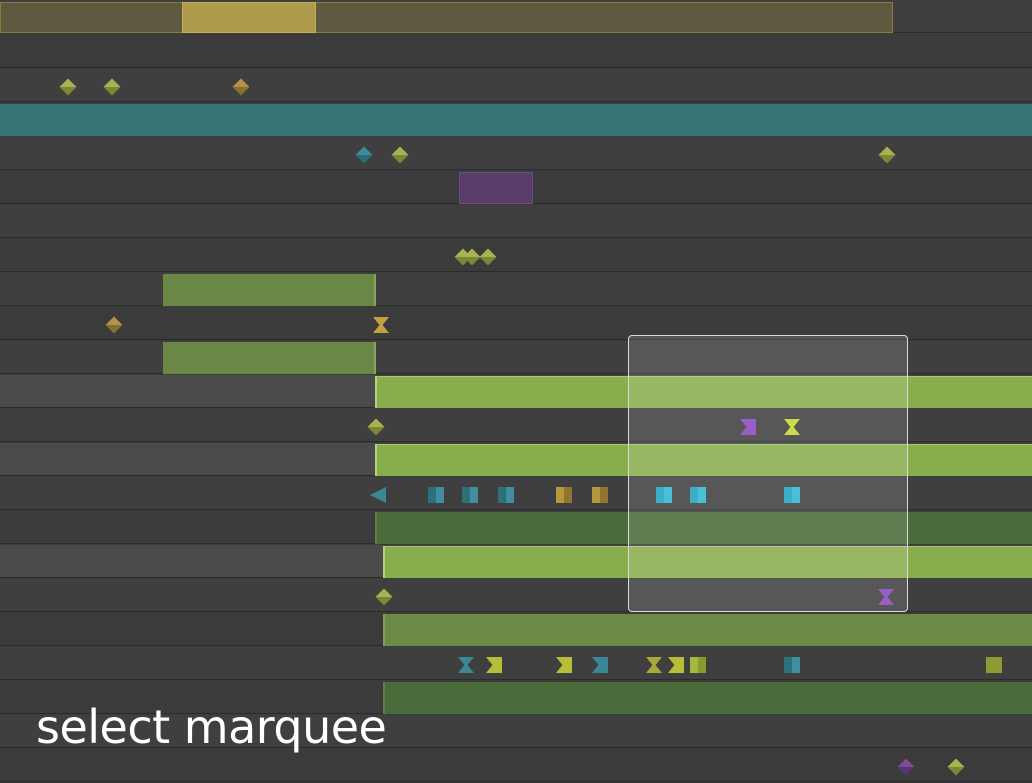 Image resolution: width=1032 pixels, height=783 pixels. Describe the element at coordinates (249, 17) in the screenshot. I see `work-area-highlight` at that location.